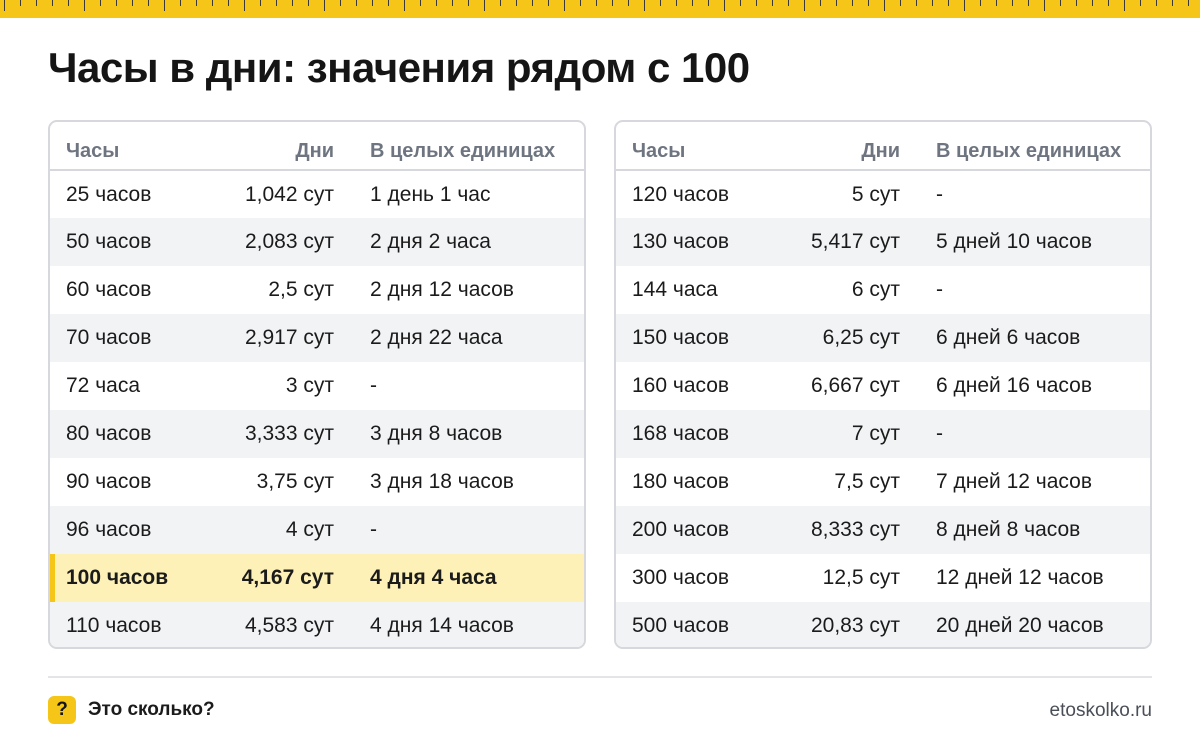  What do you see at coordinates (109, 289) in the screenshot?
I see `cell-hours: 60 часов` at bounding box center [109, 289].